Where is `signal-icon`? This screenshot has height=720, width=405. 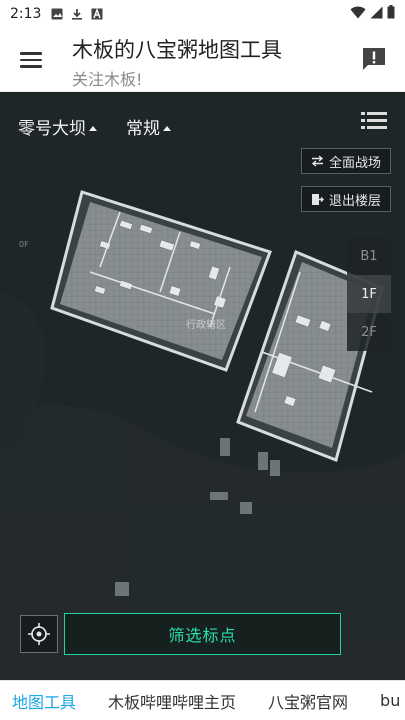 signal-icon is located at coordinates (376, 14).